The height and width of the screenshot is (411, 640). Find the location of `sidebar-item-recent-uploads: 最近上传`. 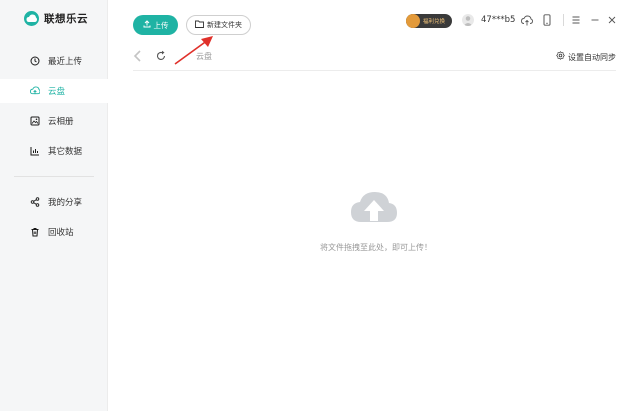

sidebar-item-recent-uploads: 最近上传 is located at coordinates (54, 61).